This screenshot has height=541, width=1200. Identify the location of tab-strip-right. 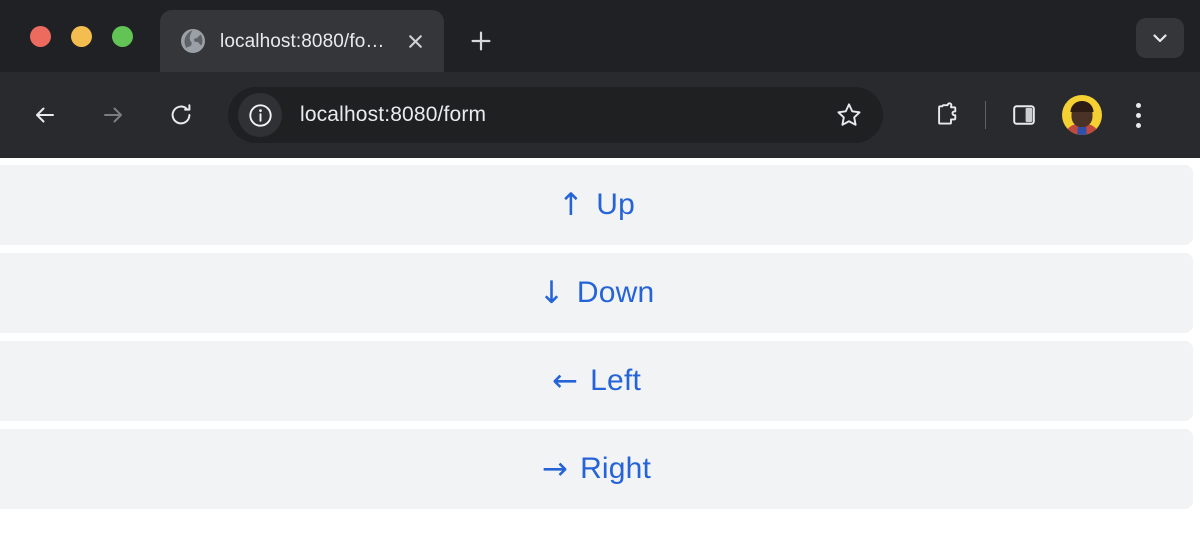
(1168, 45).